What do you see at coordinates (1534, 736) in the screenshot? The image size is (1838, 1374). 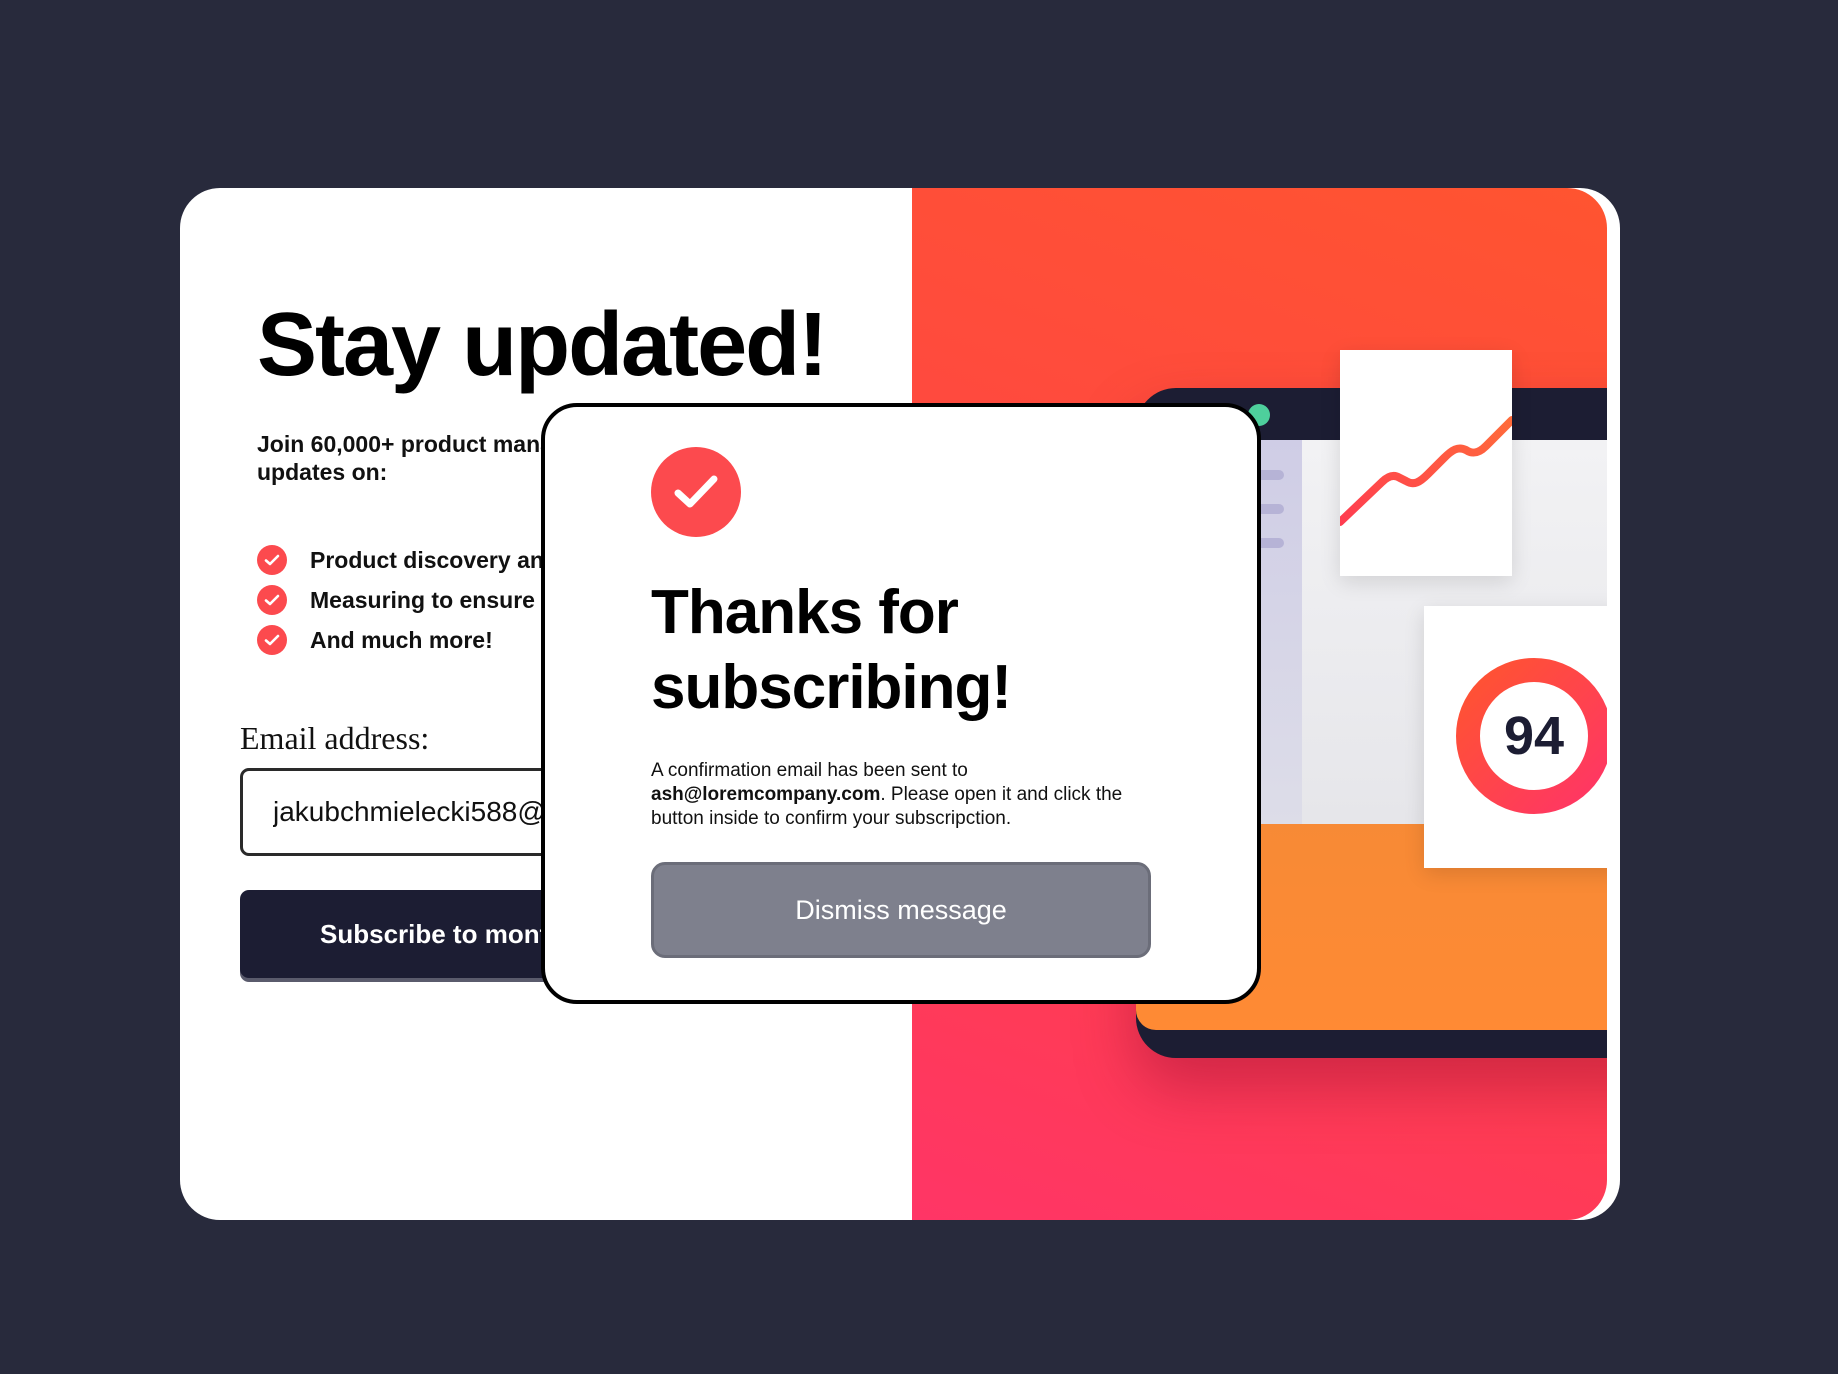 I see `score-value: 94` at bounding box center [1534, 736].